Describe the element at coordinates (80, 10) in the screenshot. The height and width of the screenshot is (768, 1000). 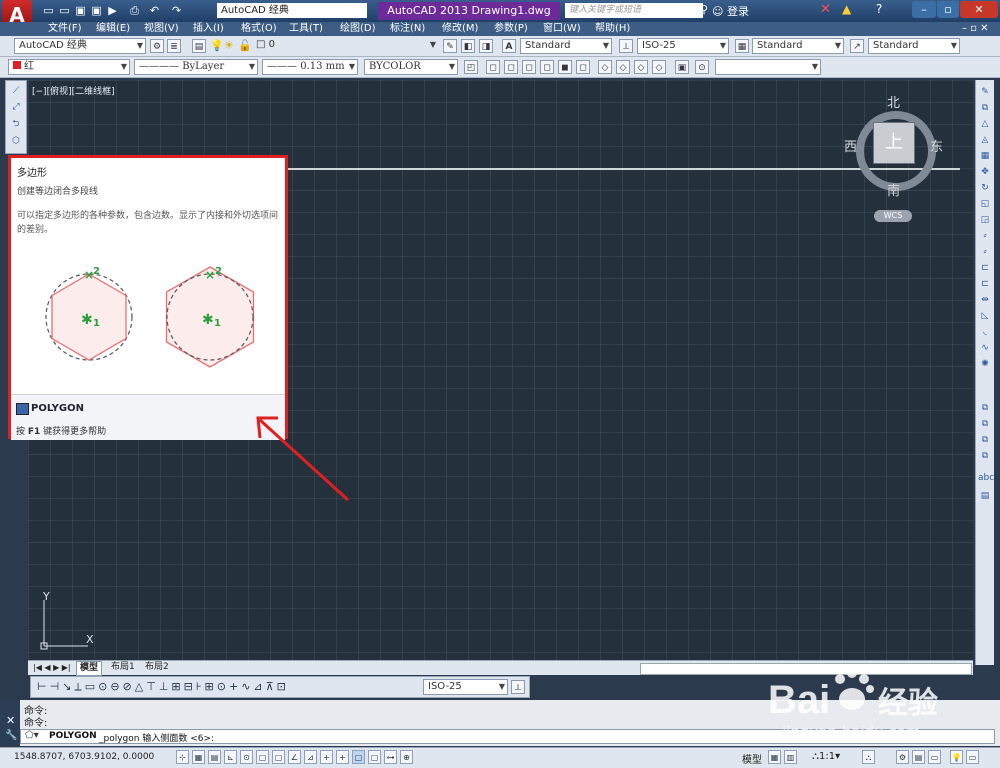
I see `save-icon: ▣` at that location.